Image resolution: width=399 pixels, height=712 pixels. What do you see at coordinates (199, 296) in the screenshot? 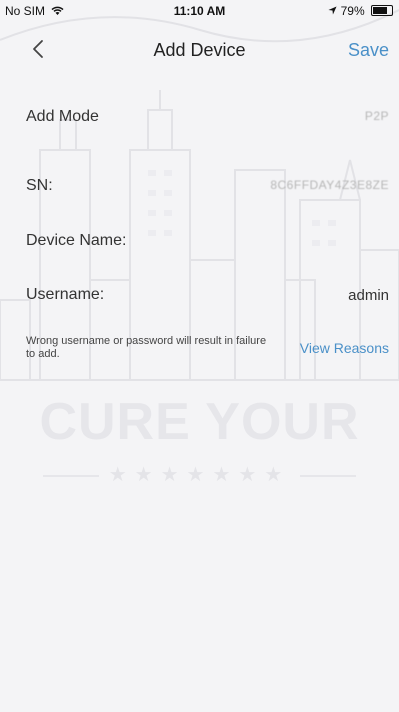
I see `username-row: Username: admin` at bounding box center [199, 296].